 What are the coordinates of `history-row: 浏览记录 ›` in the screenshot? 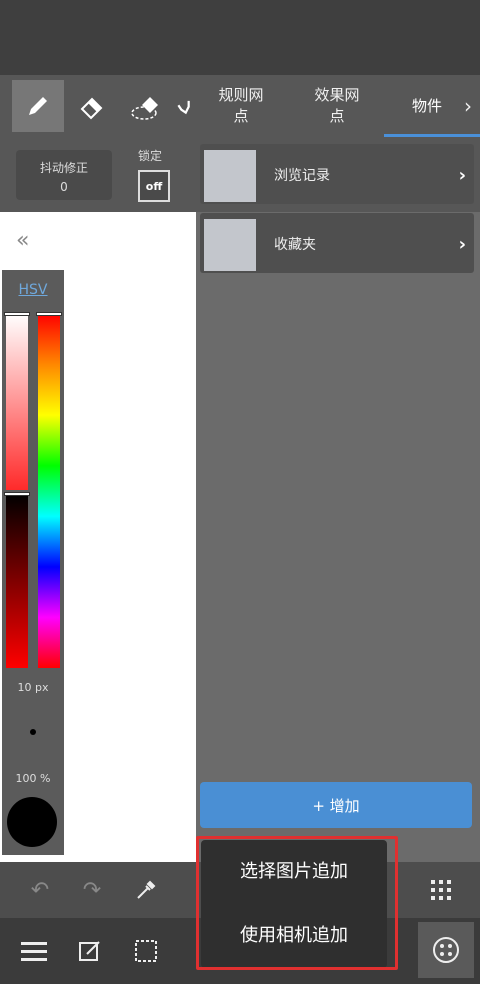 It's located at (337, 174).